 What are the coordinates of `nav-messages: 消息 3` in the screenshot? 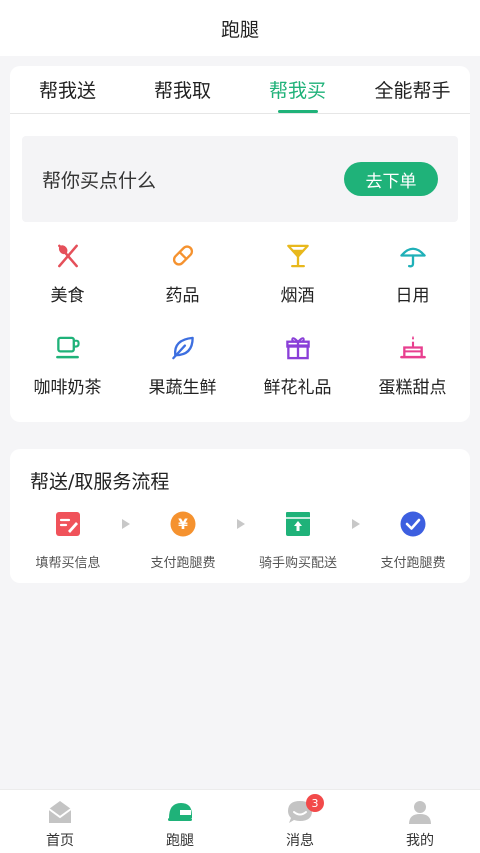 It's located at (300, 821).